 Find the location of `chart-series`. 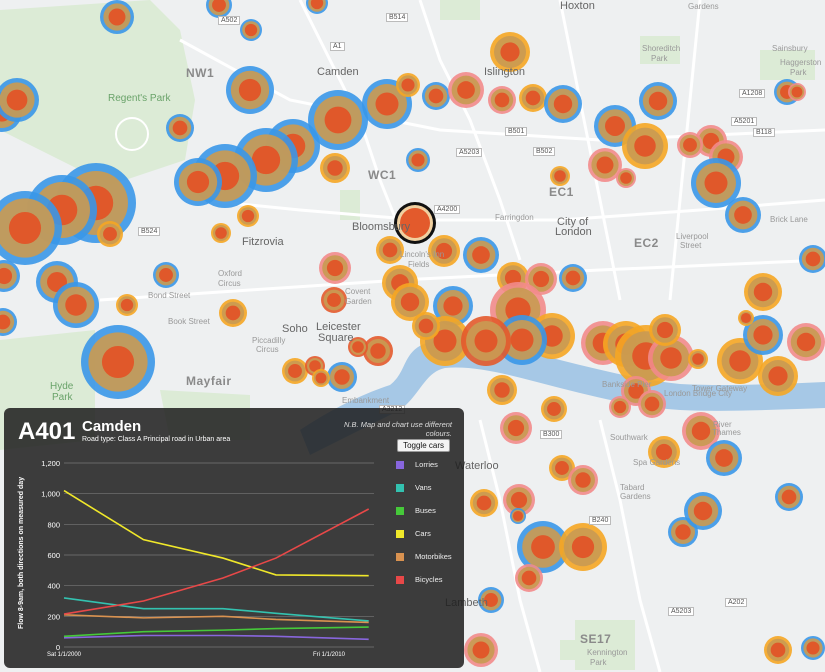

chart-series is located at coordinates (216, 565).